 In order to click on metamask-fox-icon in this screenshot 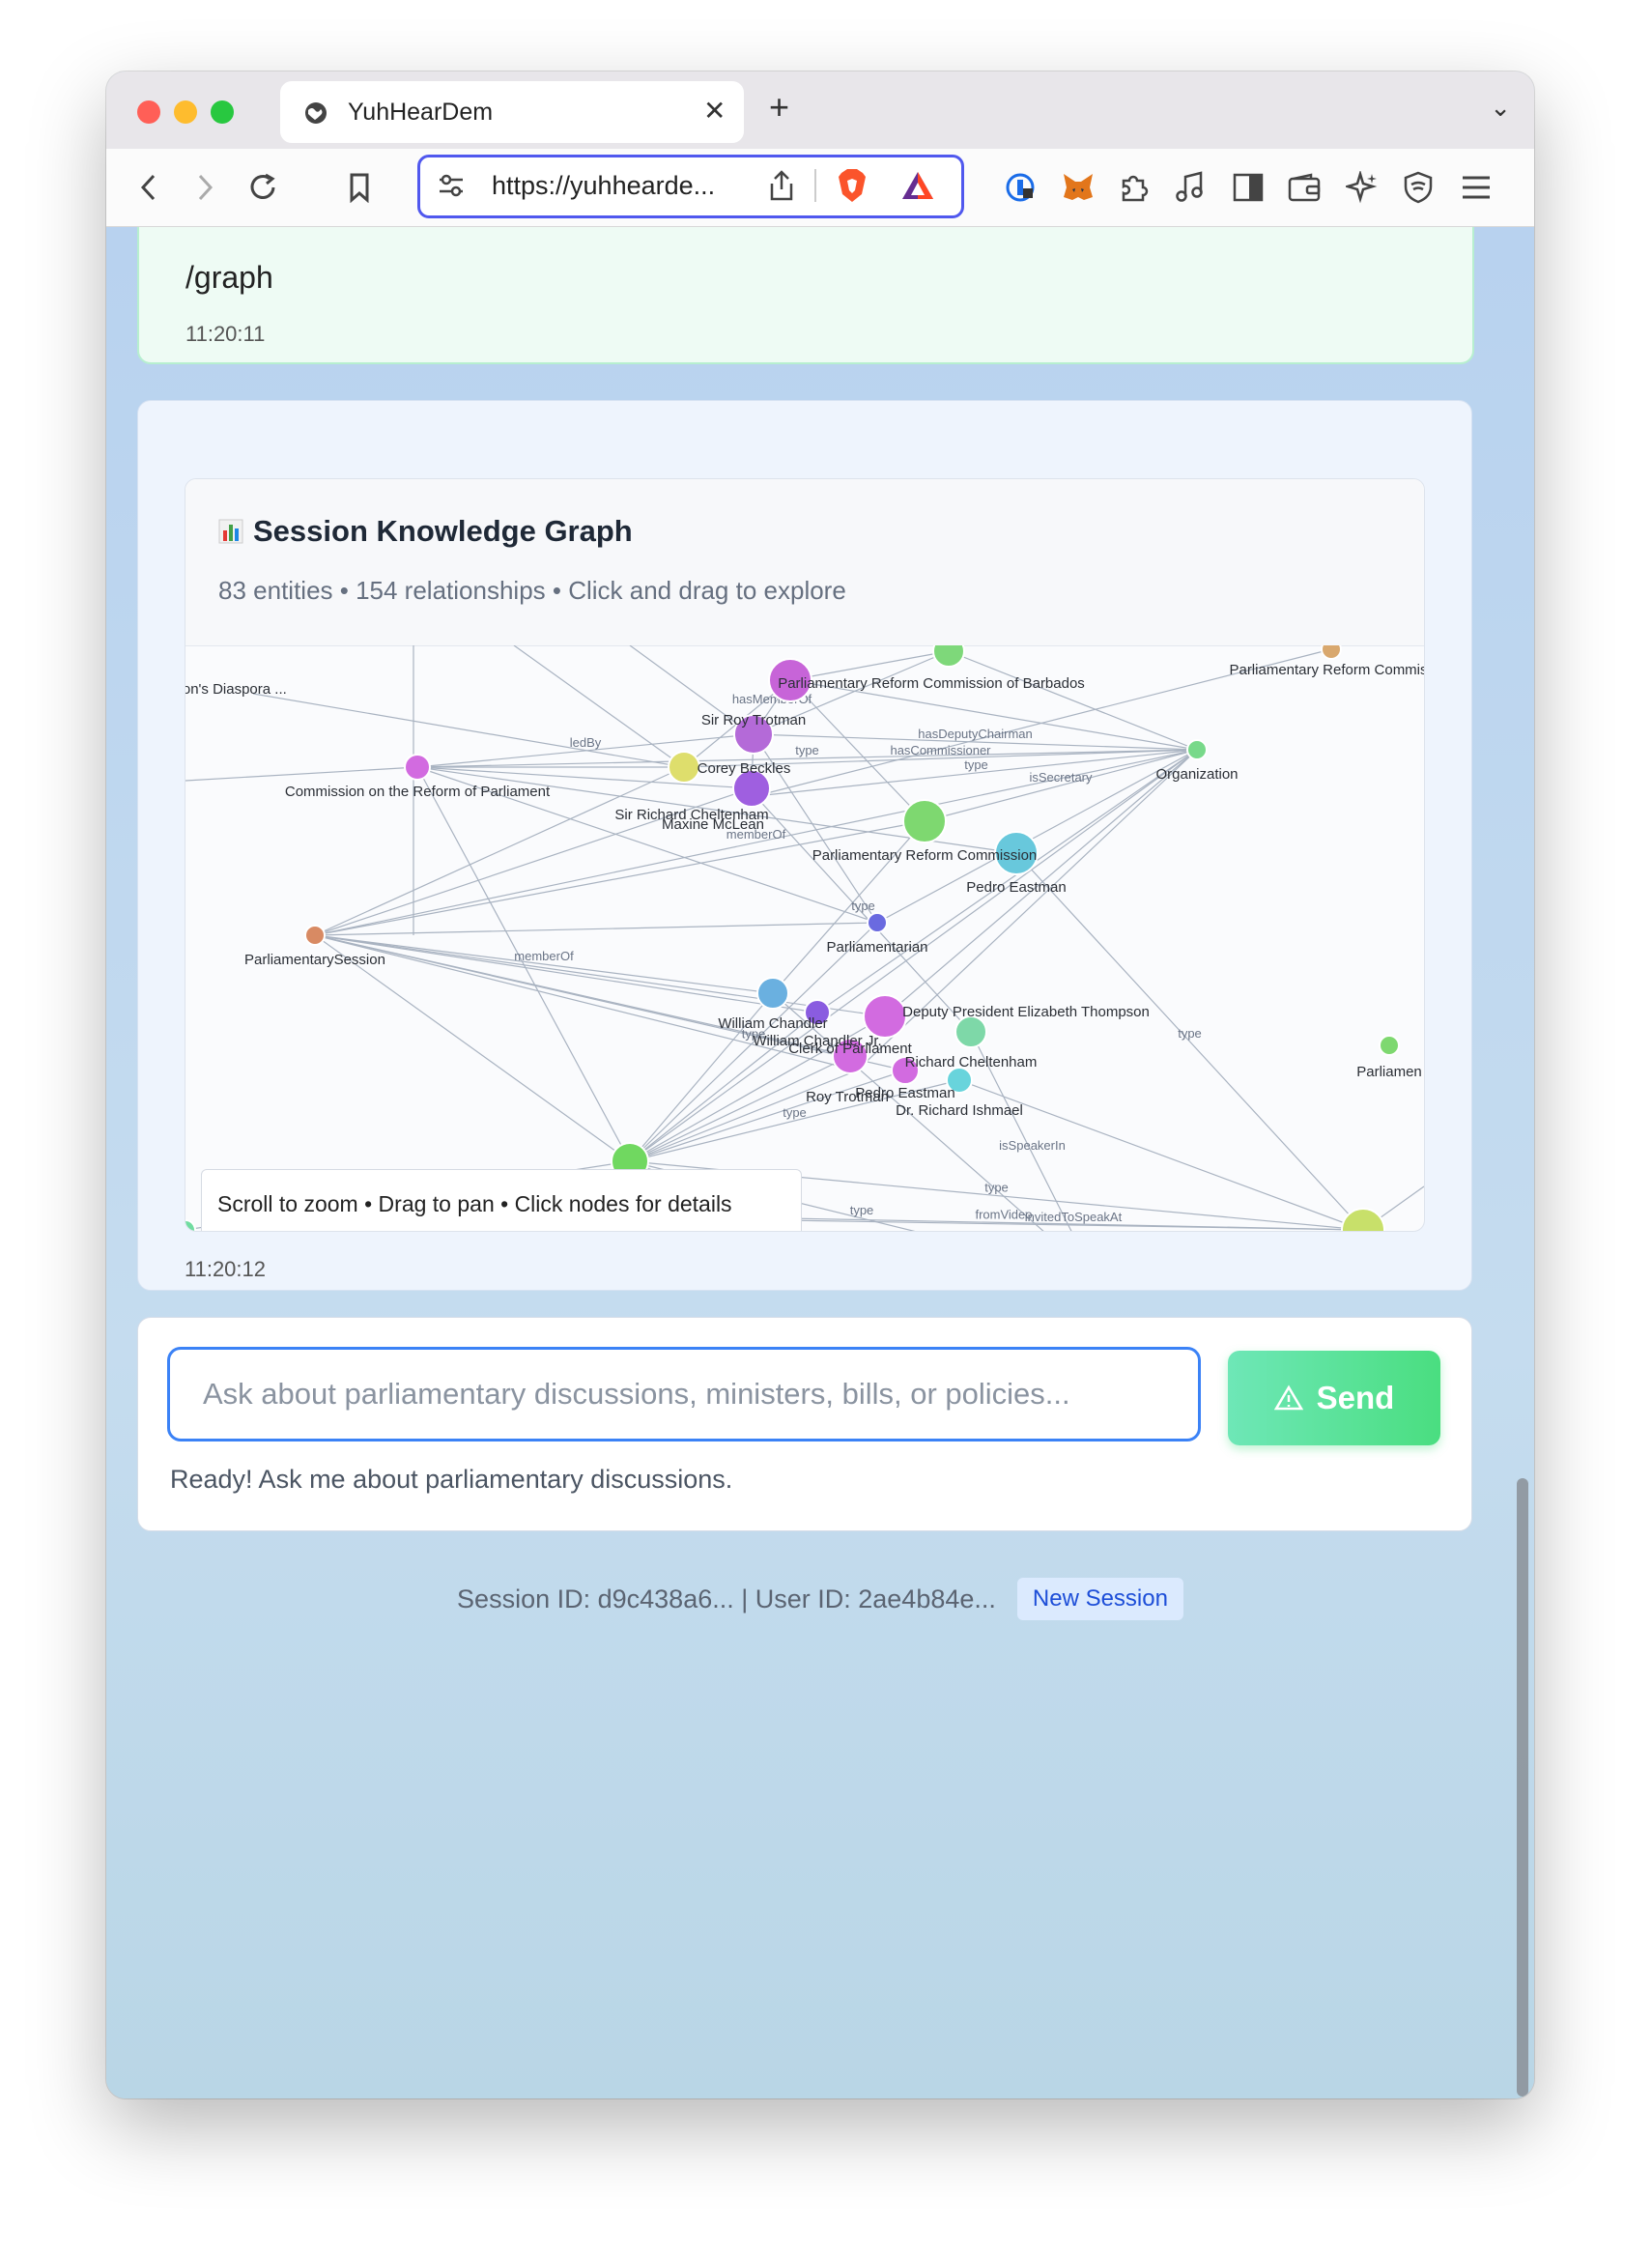, I will do `click(1078, 187)`.